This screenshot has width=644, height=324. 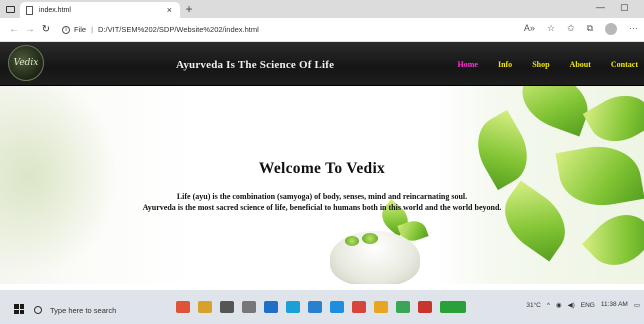 I want to click on back-icon: ←, so click(x=14, y=29).